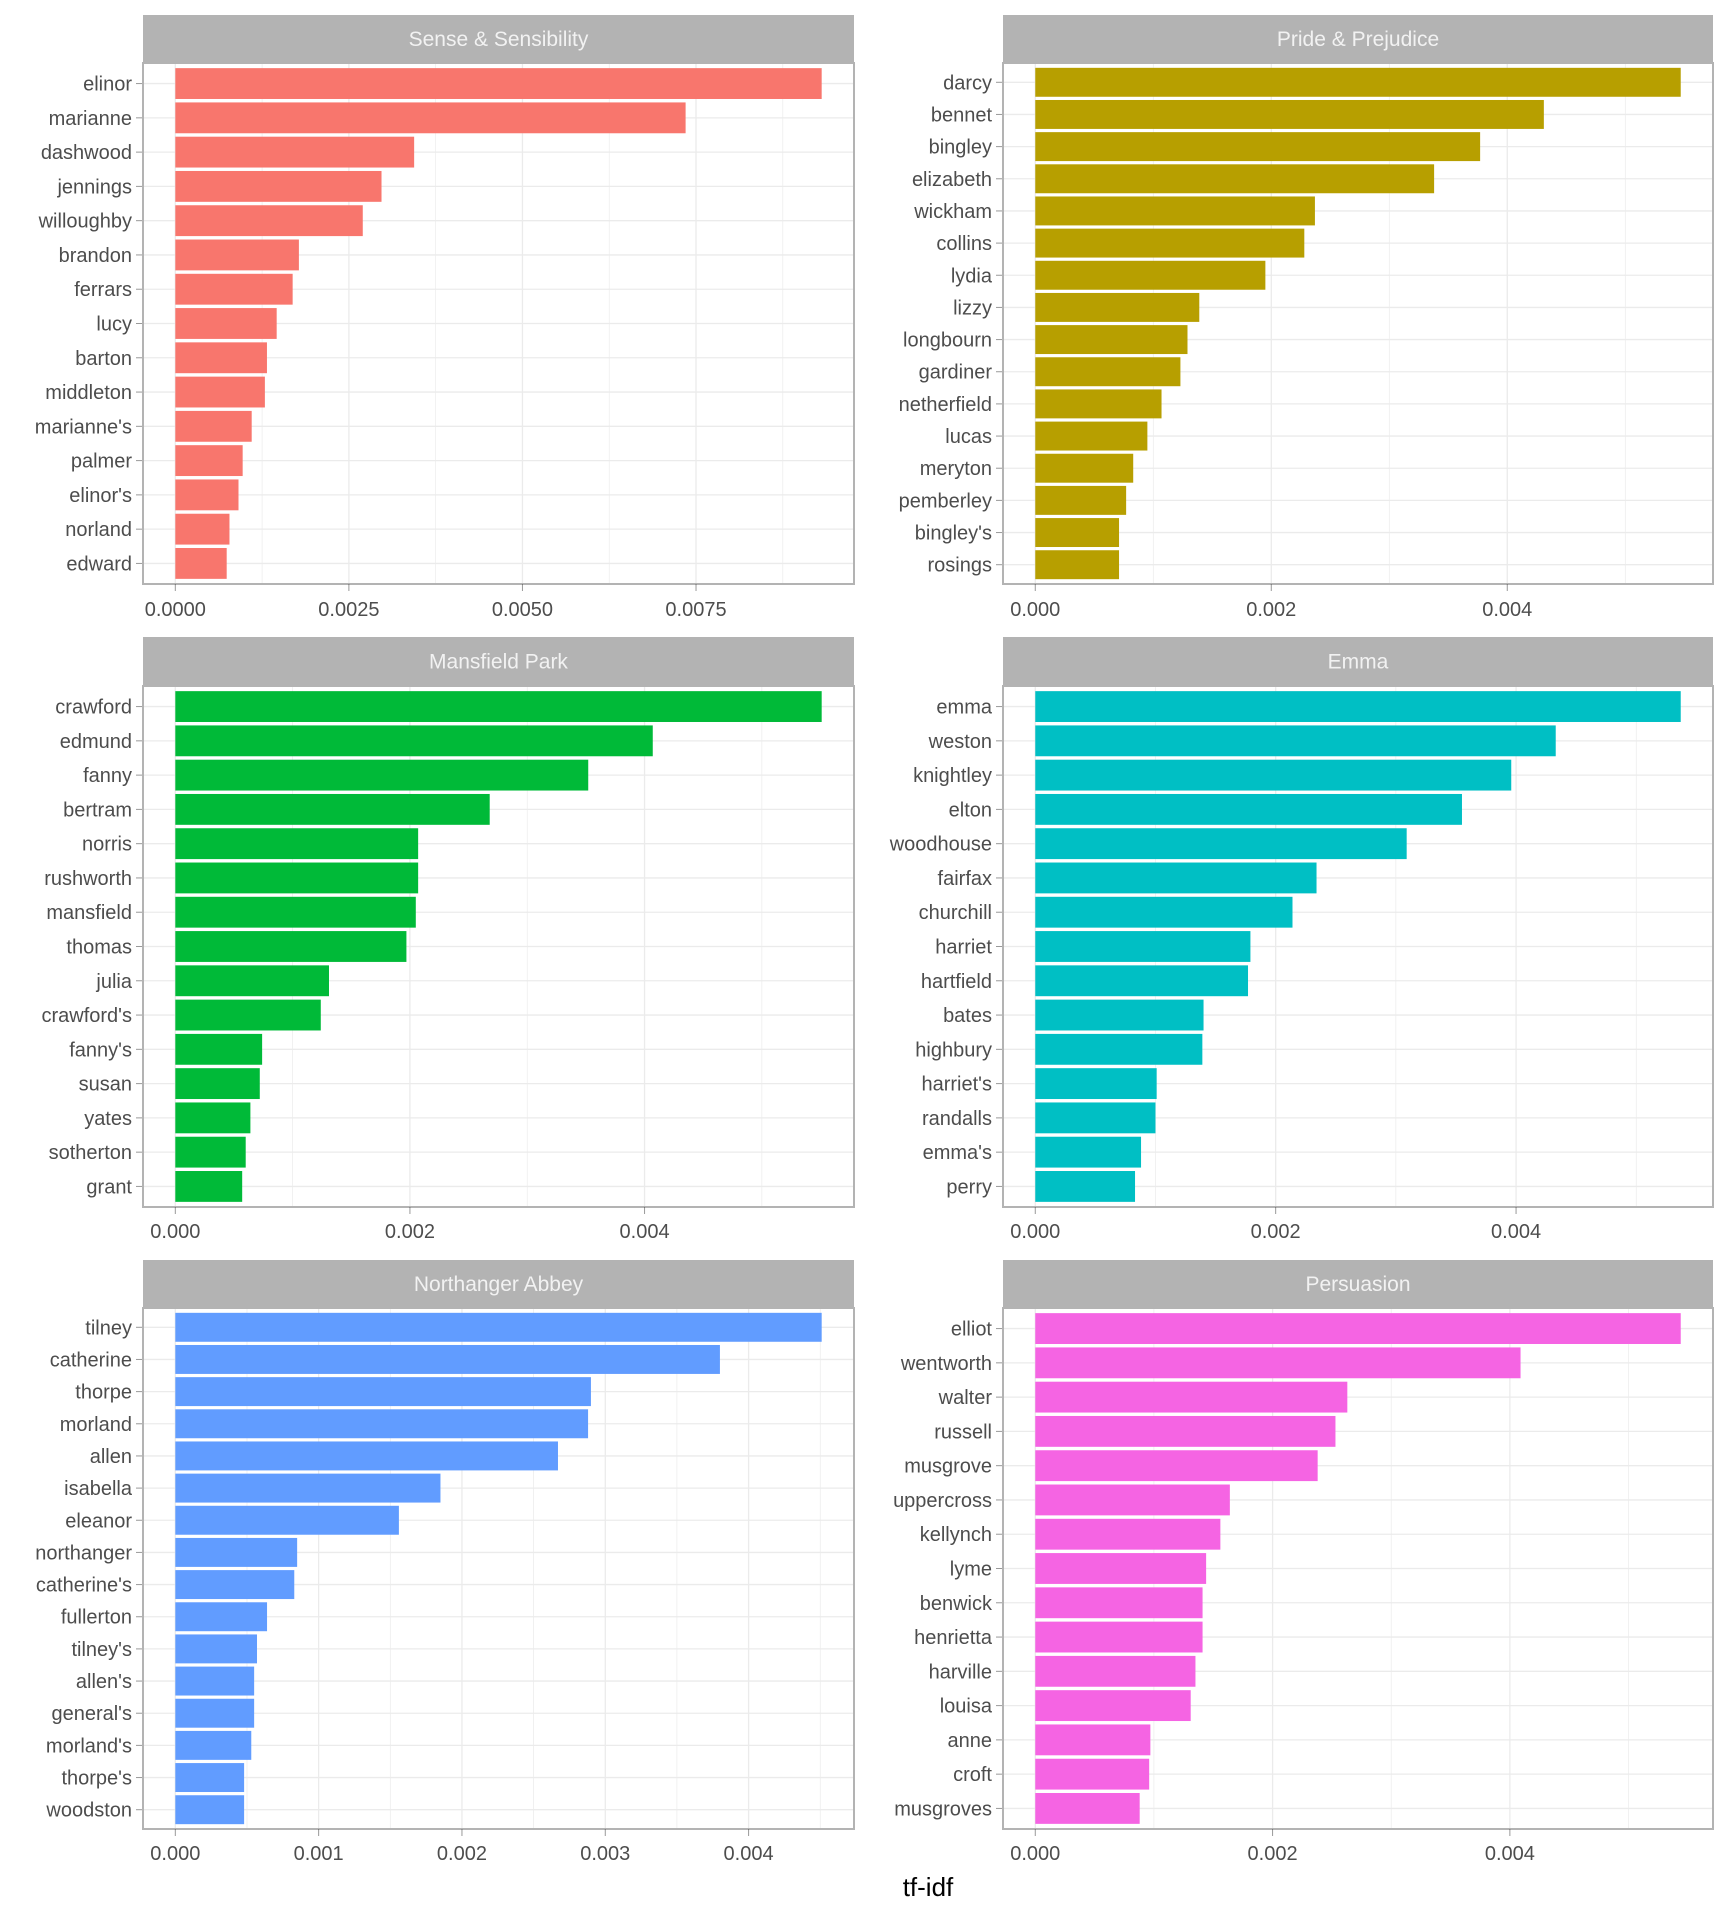 This screenshot has height=1920, width=1728. I want to click on x-tick-label: 0.001, so click(319, 1854).